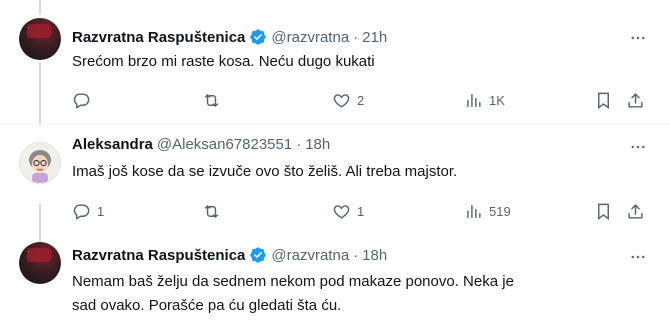 The height and width of the screenshot is (321, 670). What do you see at coordinates (361, 100) in the screenshot?
I see `like-count: 2` at bounding box center [361, 100].